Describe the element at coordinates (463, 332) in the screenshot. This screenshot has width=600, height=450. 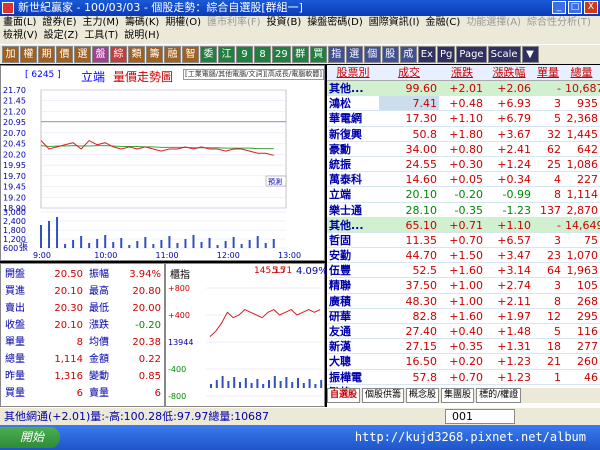
I see `table-row: 友通 27.40 +0.40 +1.48 5 116` at that location.